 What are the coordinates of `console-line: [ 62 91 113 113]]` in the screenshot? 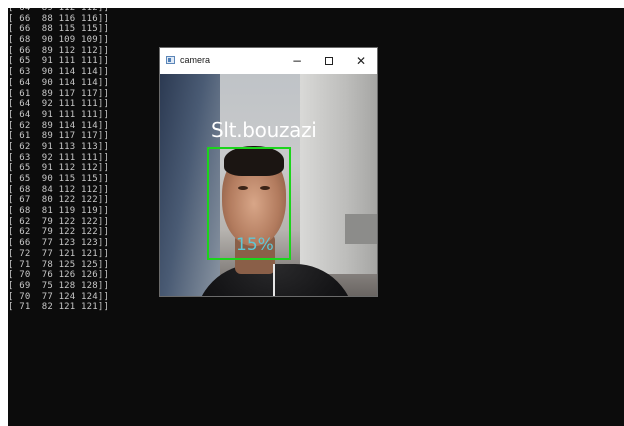 It's located at (59, 146).